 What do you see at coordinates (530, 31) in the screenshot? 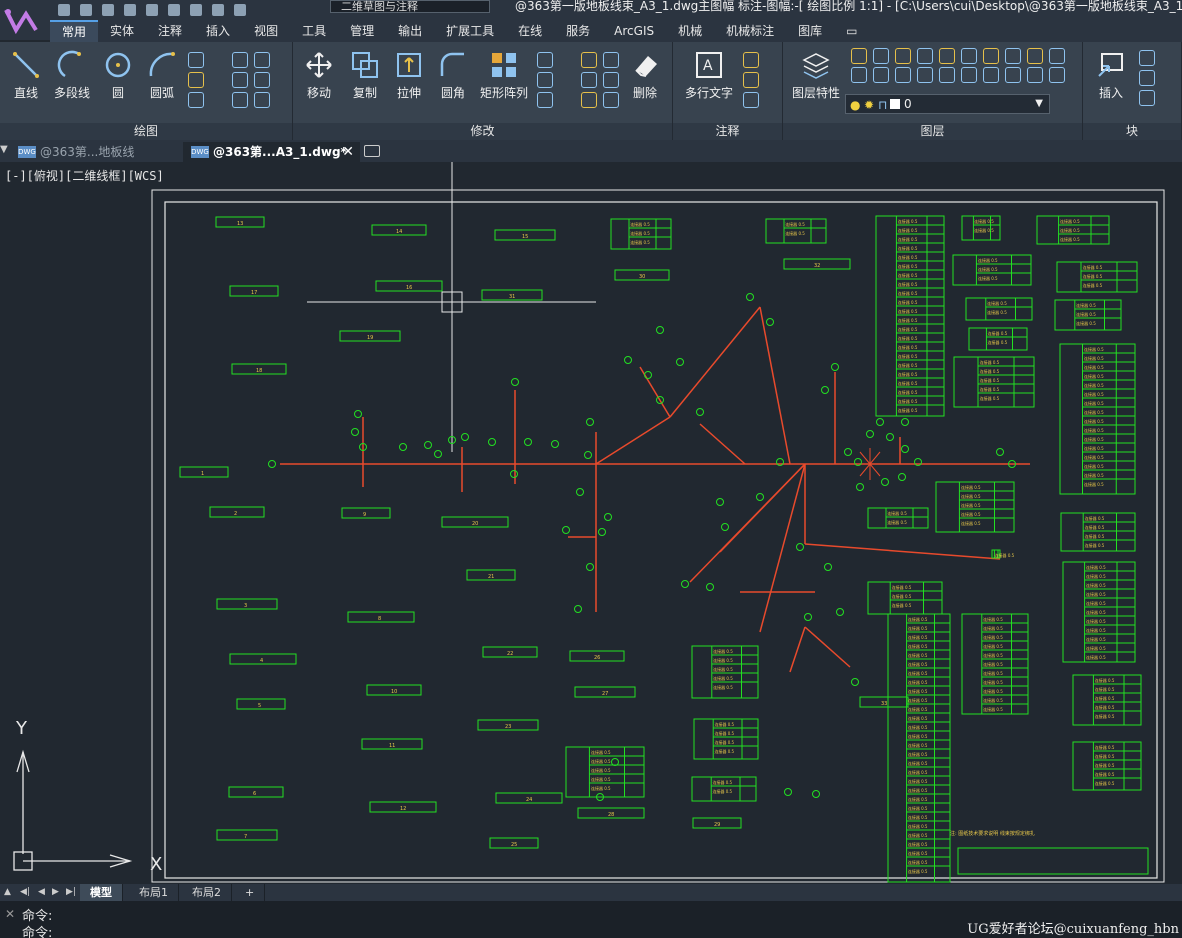
I see `ribbon-tab-9: 在线` at bounding box center [530, 31].